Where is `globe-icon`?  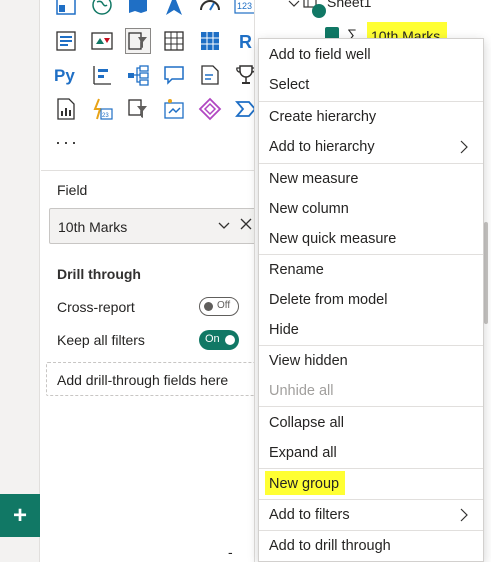
globe-icon is located at coordinates (102, 9).